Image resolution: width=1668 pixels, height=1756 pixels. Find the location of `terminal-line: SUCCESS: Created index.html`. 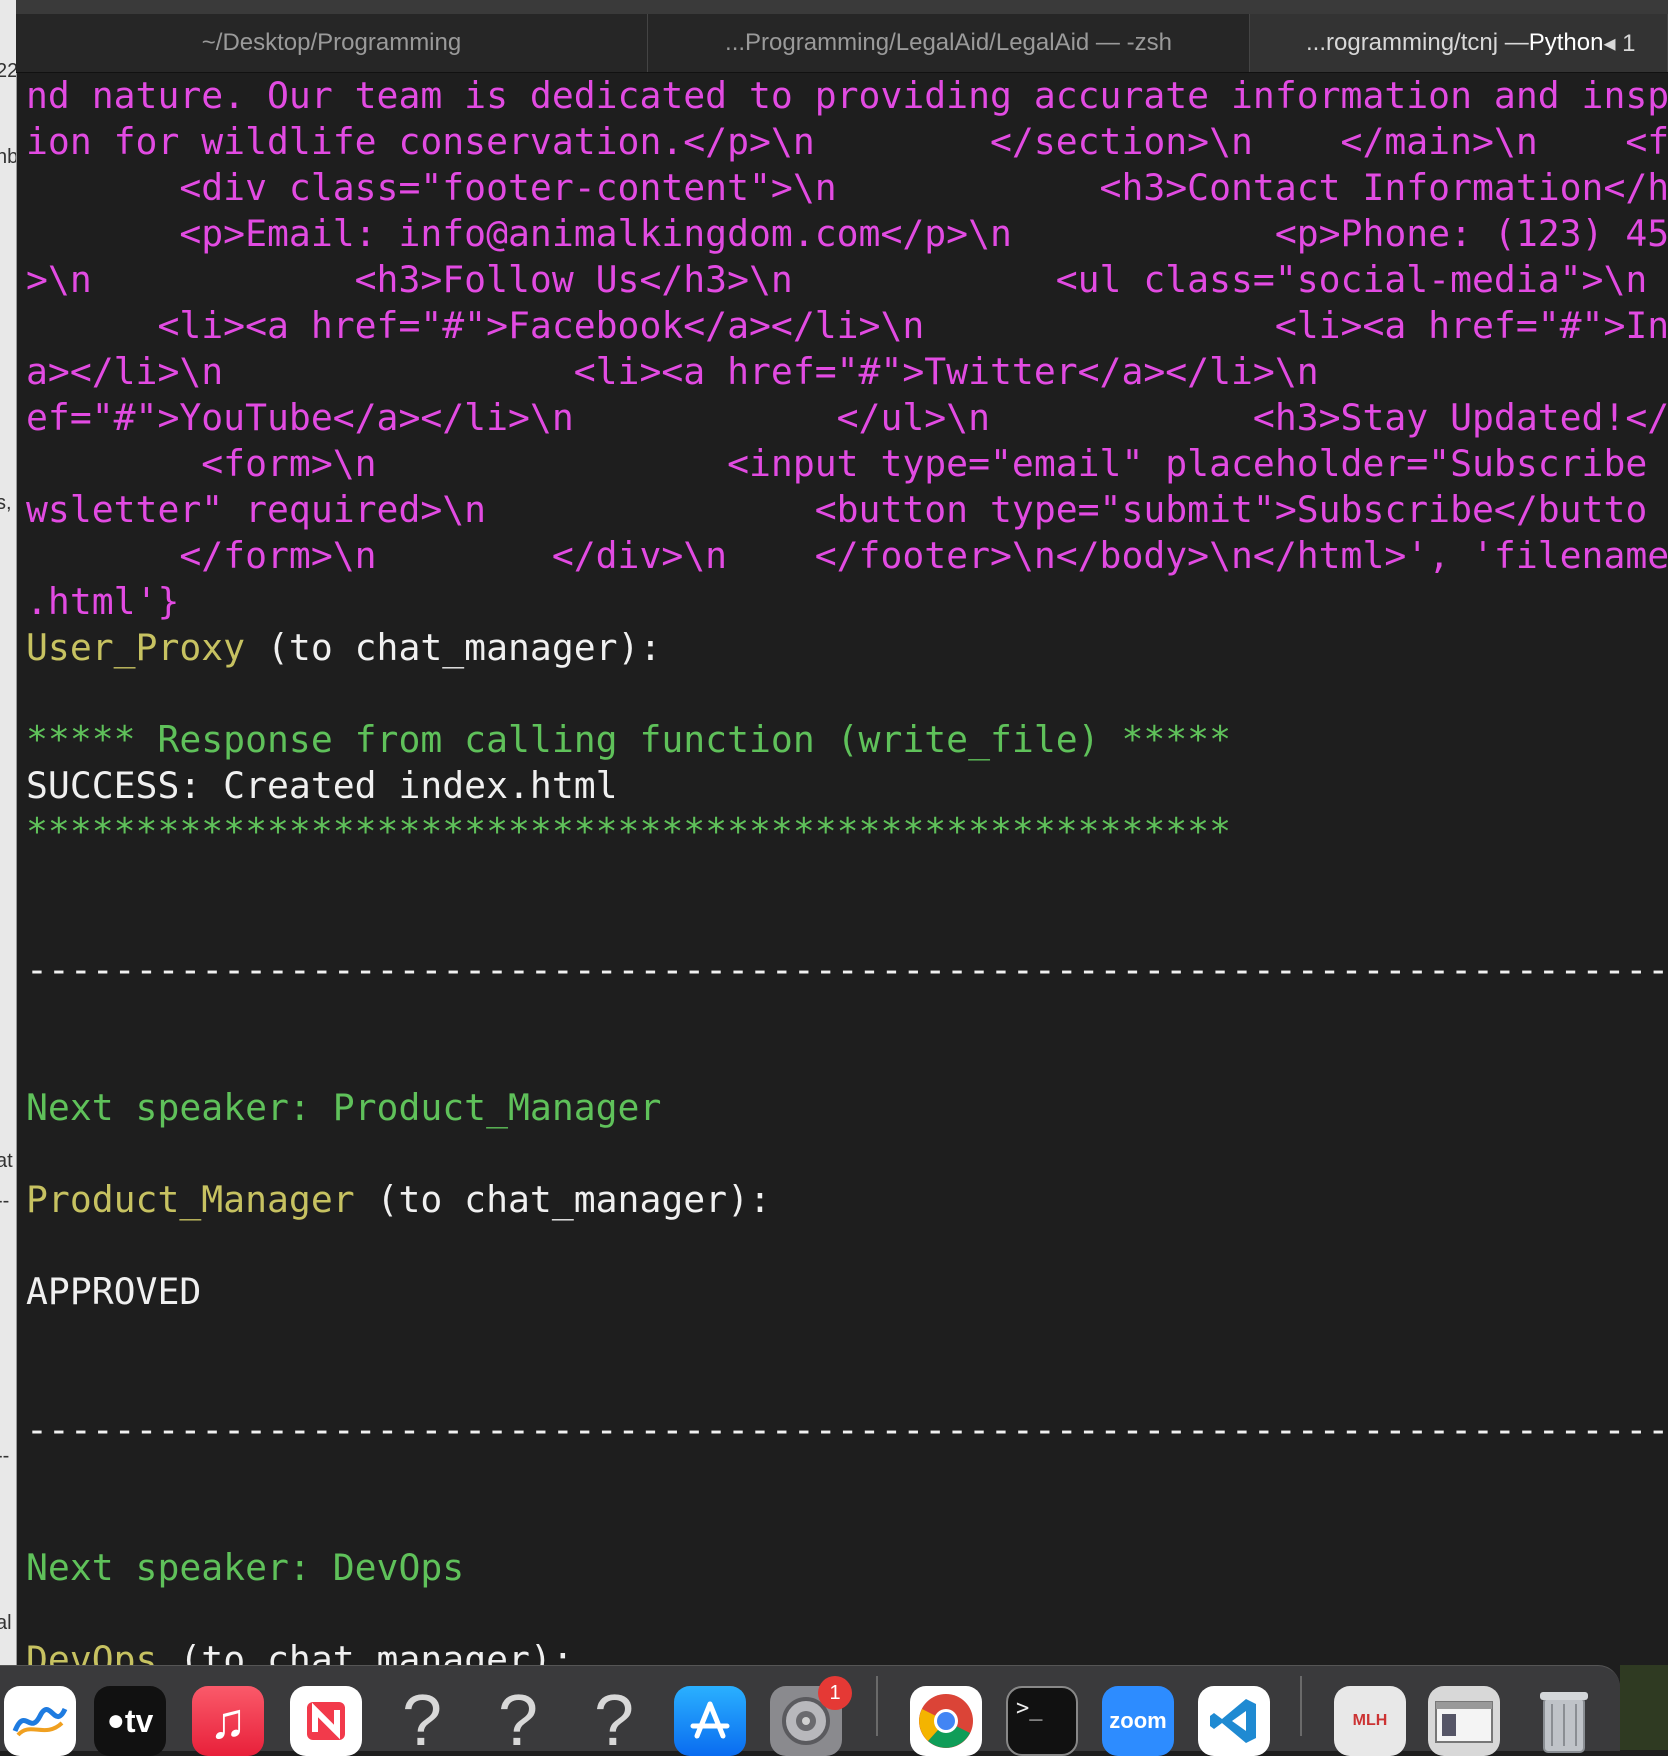

terminal-line: SUCCESS: Created index.html is located at coordinates (322, 785).